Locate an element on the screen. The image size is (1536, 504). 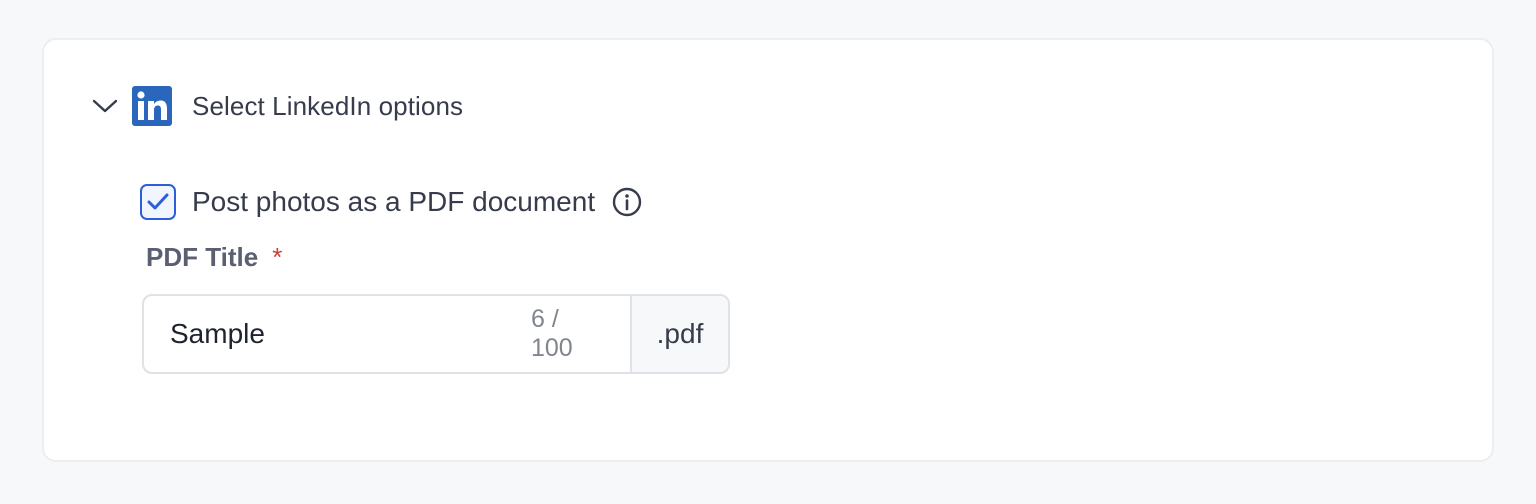
pdf-title-input-group: 6 / 100 .pdf is located at coordinates (436, 334).